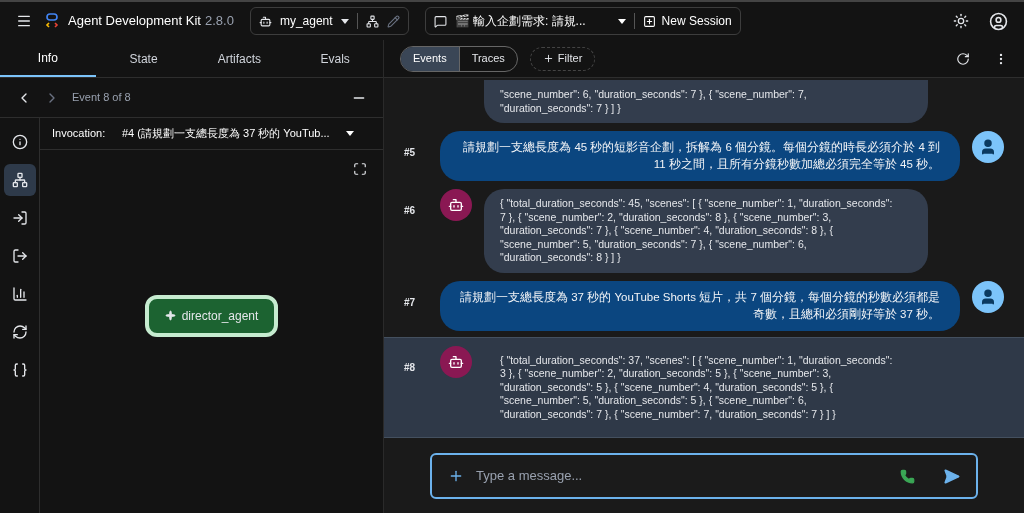  Describe the element at coordinates (907, 476) in the screenshot. I see `phone-icon` at that location.